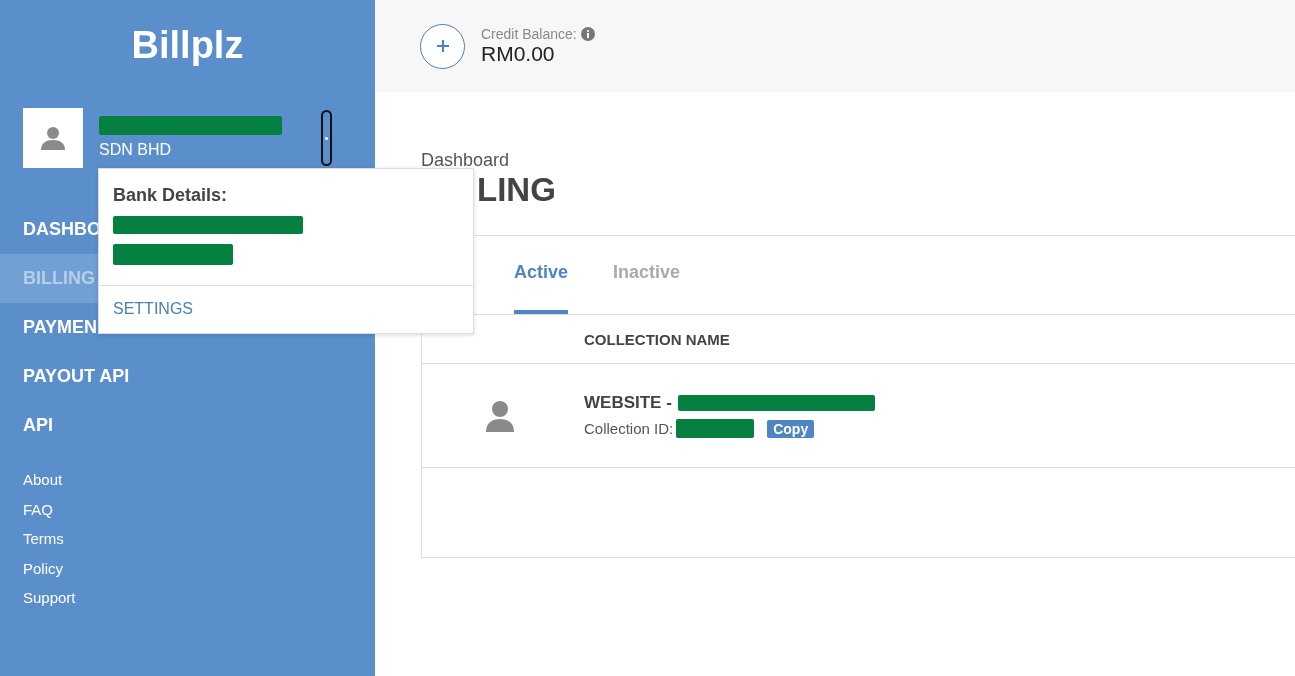  What do you see at coordinates (199, 509) in the screenshot?
I see `footer-link: FAQ` at bounding box center [199, 509].